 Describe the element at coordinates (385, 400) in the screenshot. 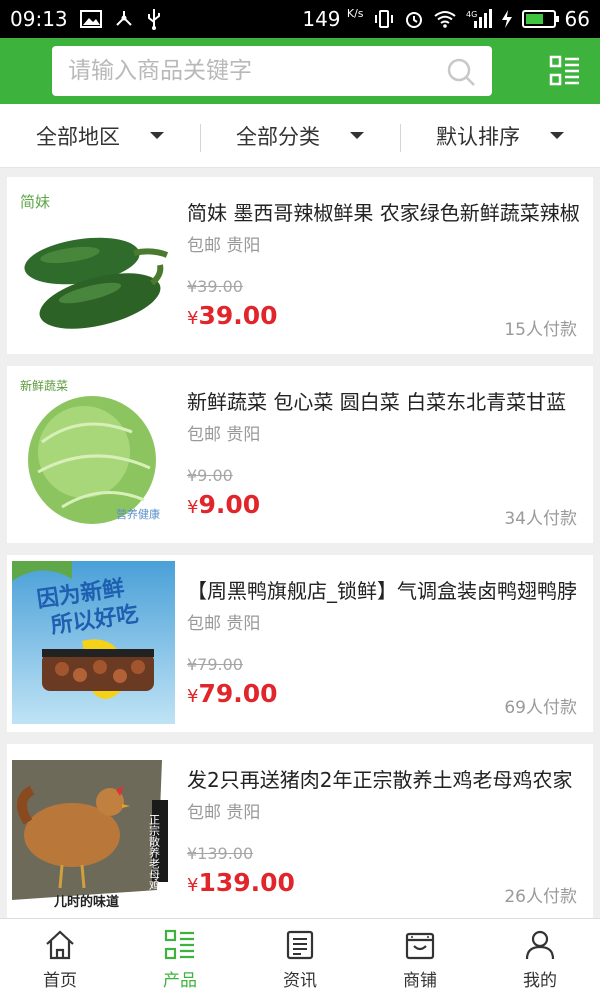

I see `product-title: 新鲜蔬菜 包心菜 圆白菜 白菜东北青菜甘蓝` at that location.